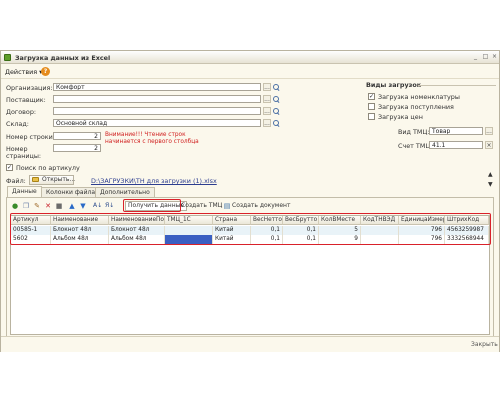  Describe the element at coordinates (72, 206) in the screenshot. I see `move-up-icon: ▲` at that location.